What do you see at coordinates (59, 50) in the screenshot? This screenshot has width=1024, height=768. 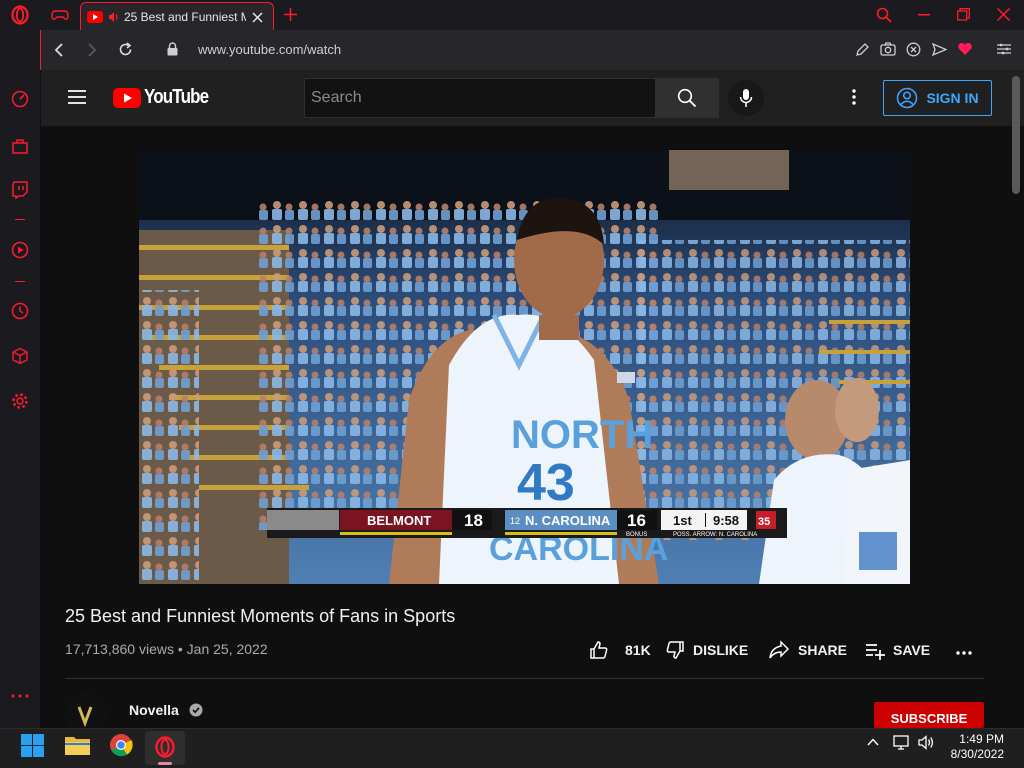 I see `back-arrow-icon` at bounding box center [59, 50].